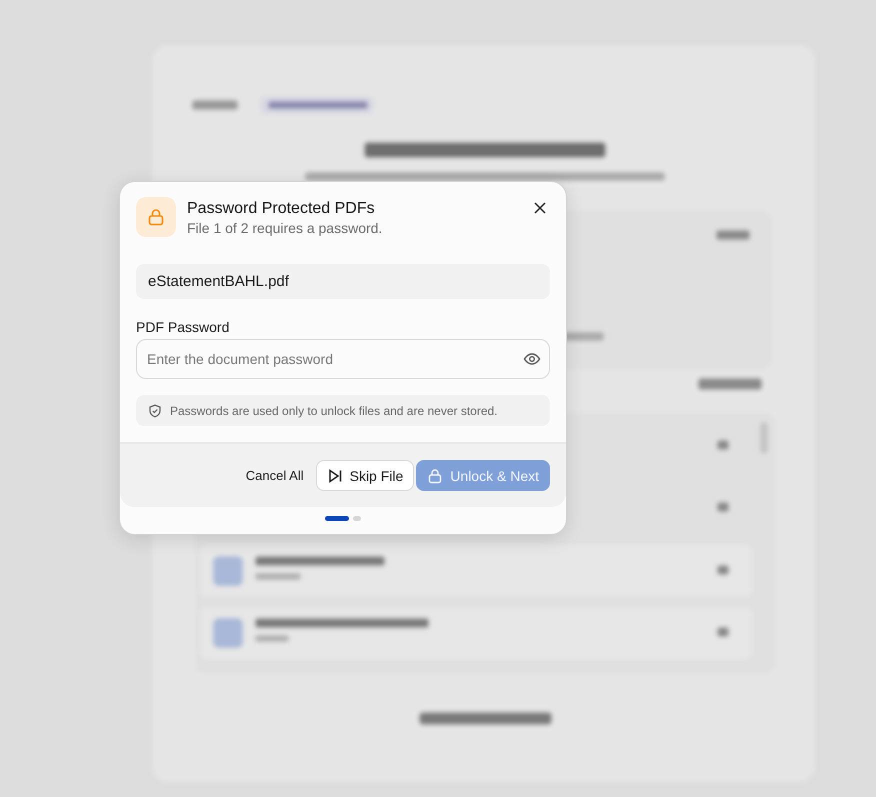 Image resolution: width=876 pixels, height=797 pixels. Describe the element at coordinates (284, 228) in the screenshot. I see `dialog-subtitle: File 1 of 2 requires a password.` at that location.